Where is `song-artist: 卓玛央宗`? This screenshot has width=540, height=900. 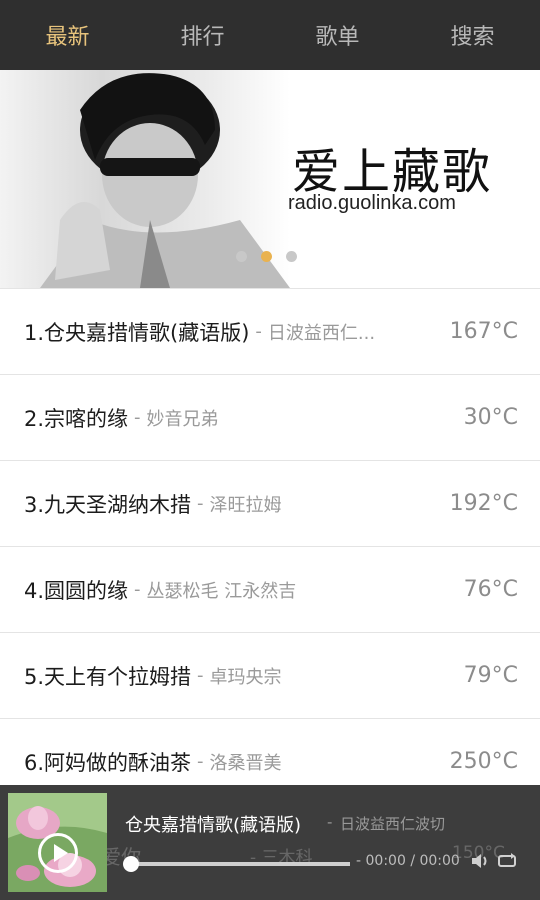
song-artist: 卓玛央宗 is located at coordinates (245, 677).